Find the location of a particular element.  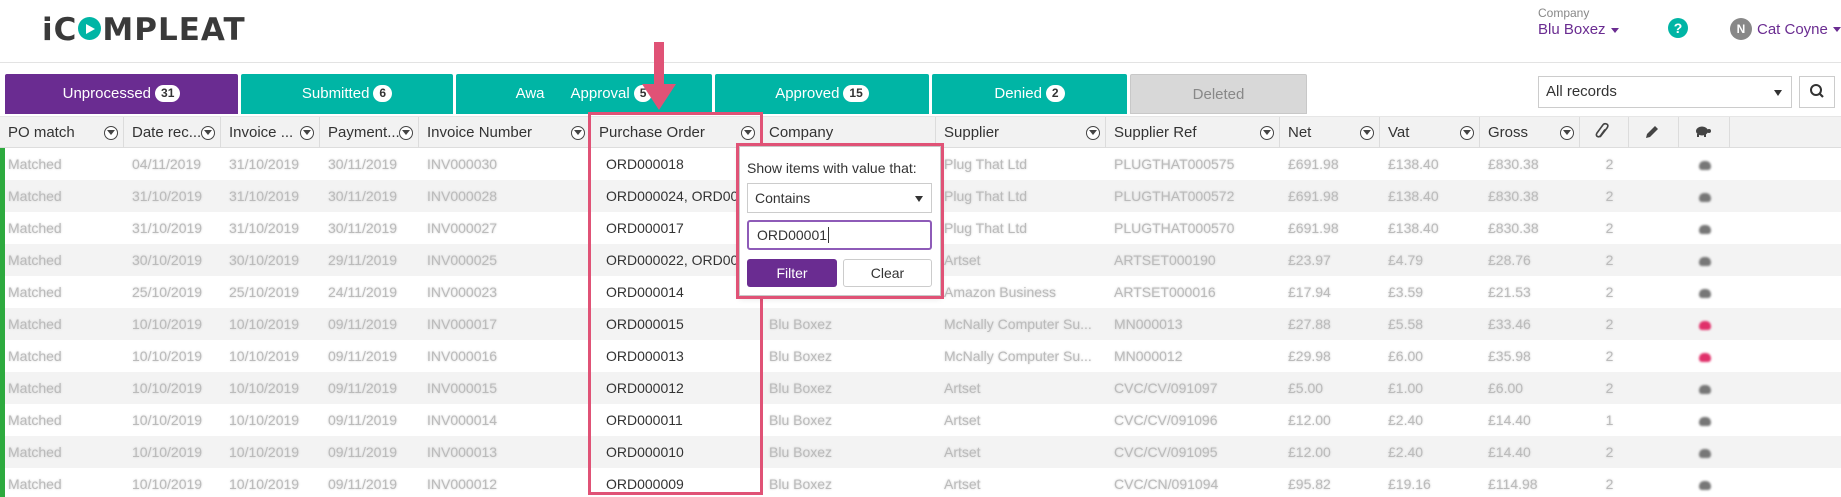

annotation-arrow-head is located at coordinates (659, 97).